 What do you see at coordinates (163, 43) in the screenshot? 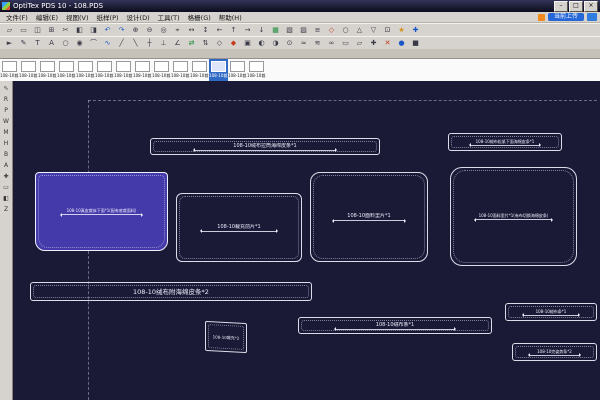
I see `toolbar-icon: ⊥` at bounding box center [163, 43].